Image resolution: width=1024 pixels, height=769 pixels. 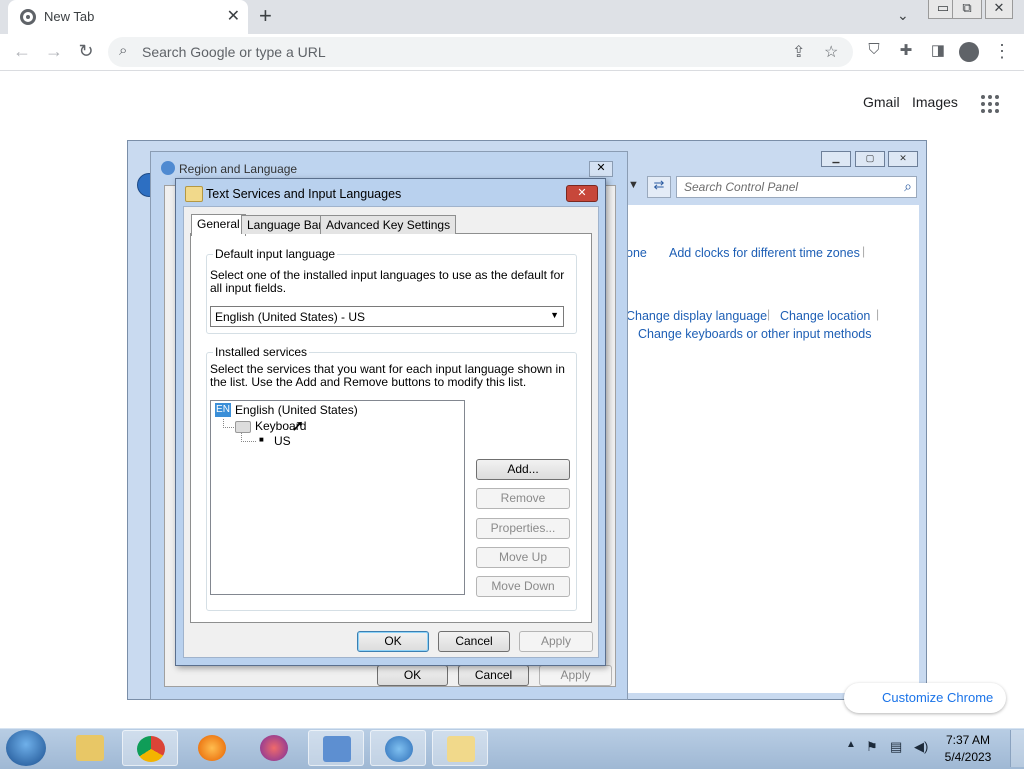 What do you see at coordinates (337, 497) in the screenshot?
I see `installed-services-tree: EN English (United States) Keyboard ■ US` at bounding box center [337, 497].